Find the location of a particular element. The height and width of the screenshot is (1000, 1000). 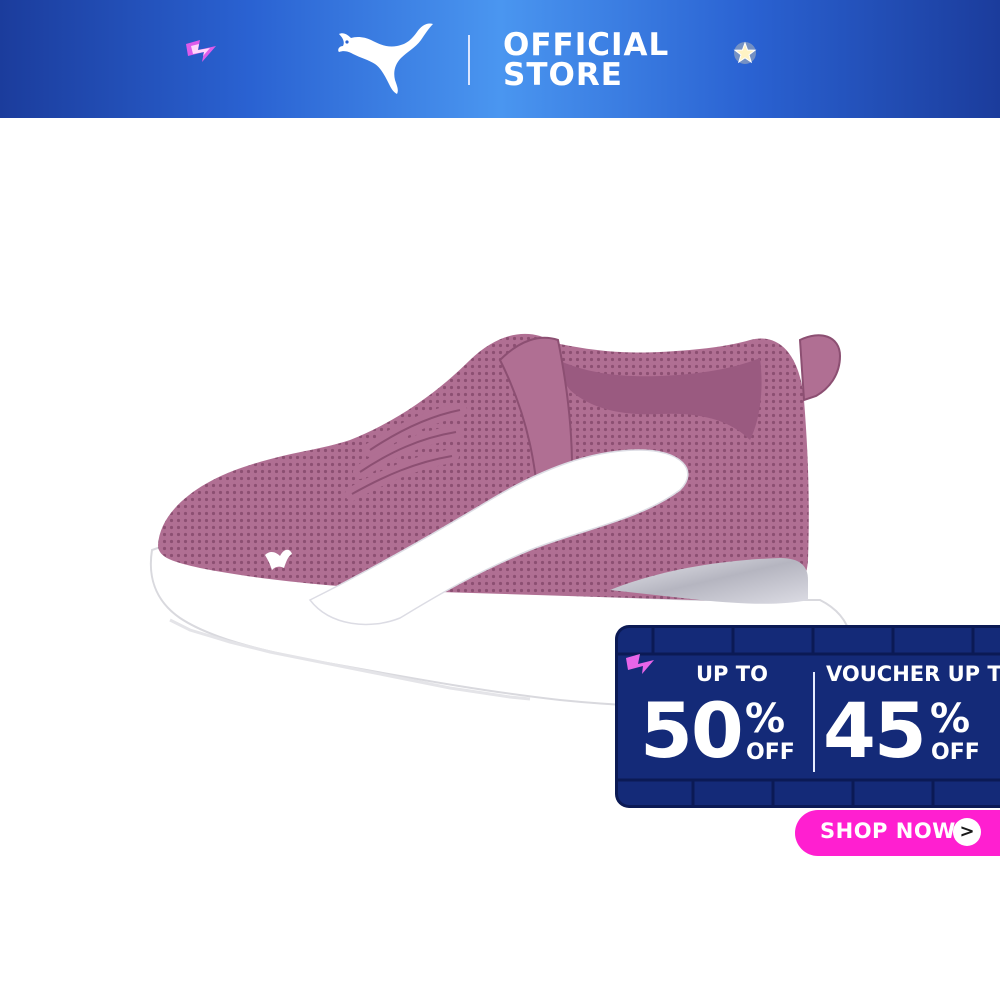

promo-right-value: 45 is located at coordinates (875, 730).